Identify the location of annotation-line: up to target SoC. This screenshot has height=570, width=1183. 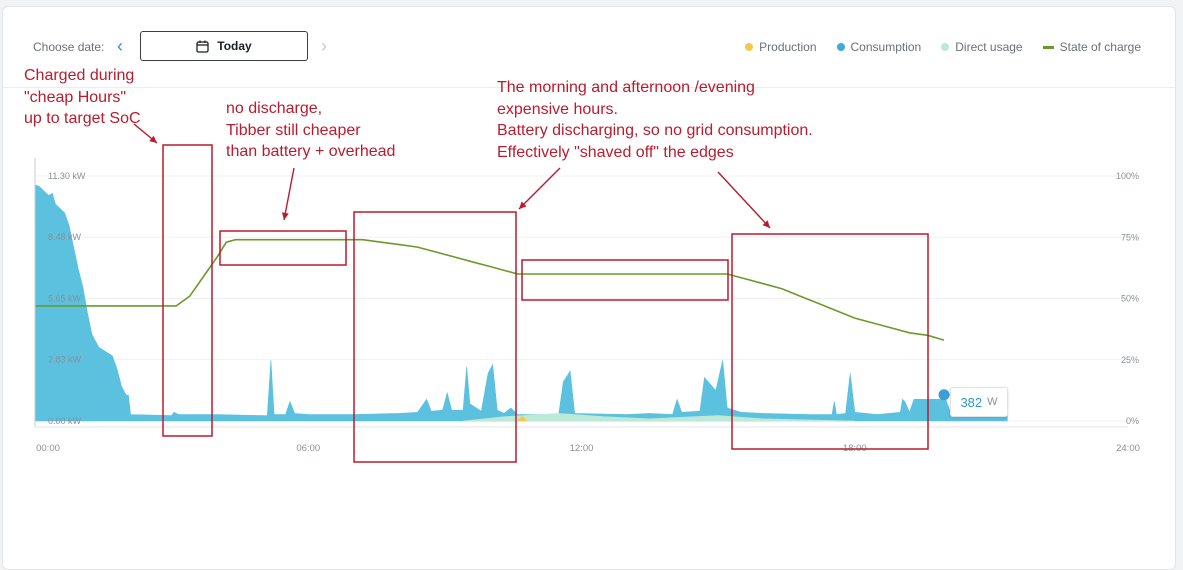
(82, 118).